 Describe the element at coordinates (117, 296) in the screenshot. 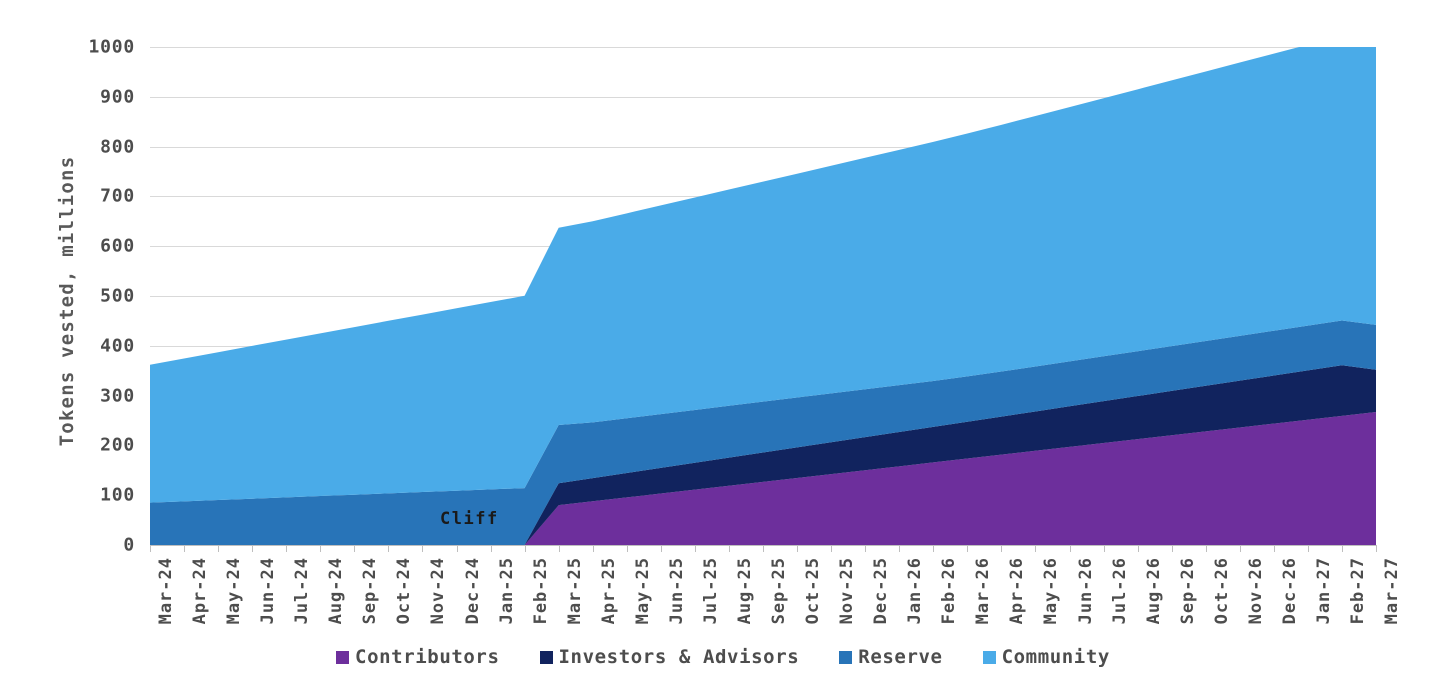

I see `y-axis-tick-label: 500` at that location.